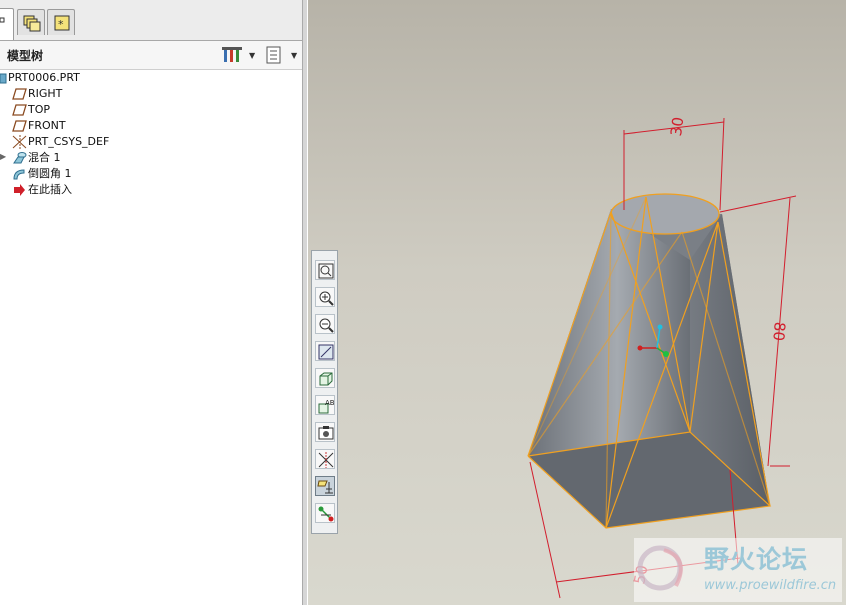  Describe the element at coordinates (770, 585) in the screenshot. I see `watermark-url: www.proewildfire.cn` at that location.